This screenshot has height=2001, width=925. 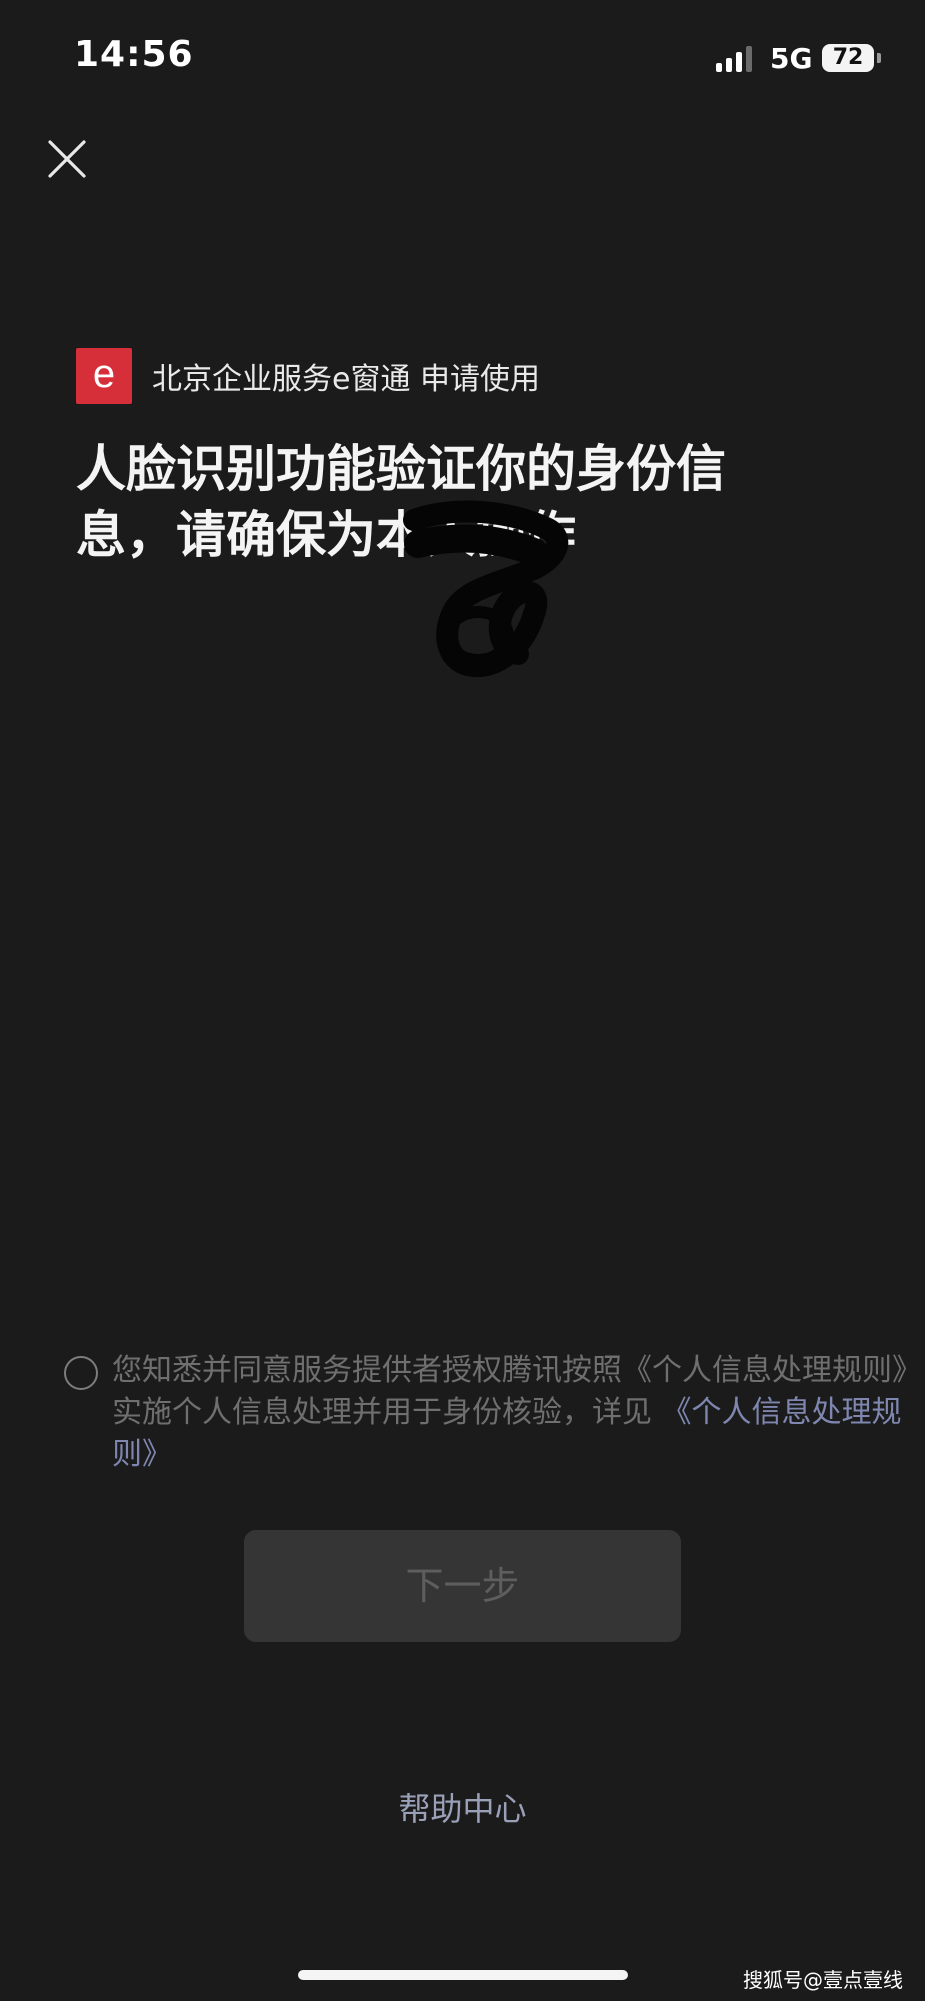 I want to click on app-logo-letter: e, so click(x=104, y=374).